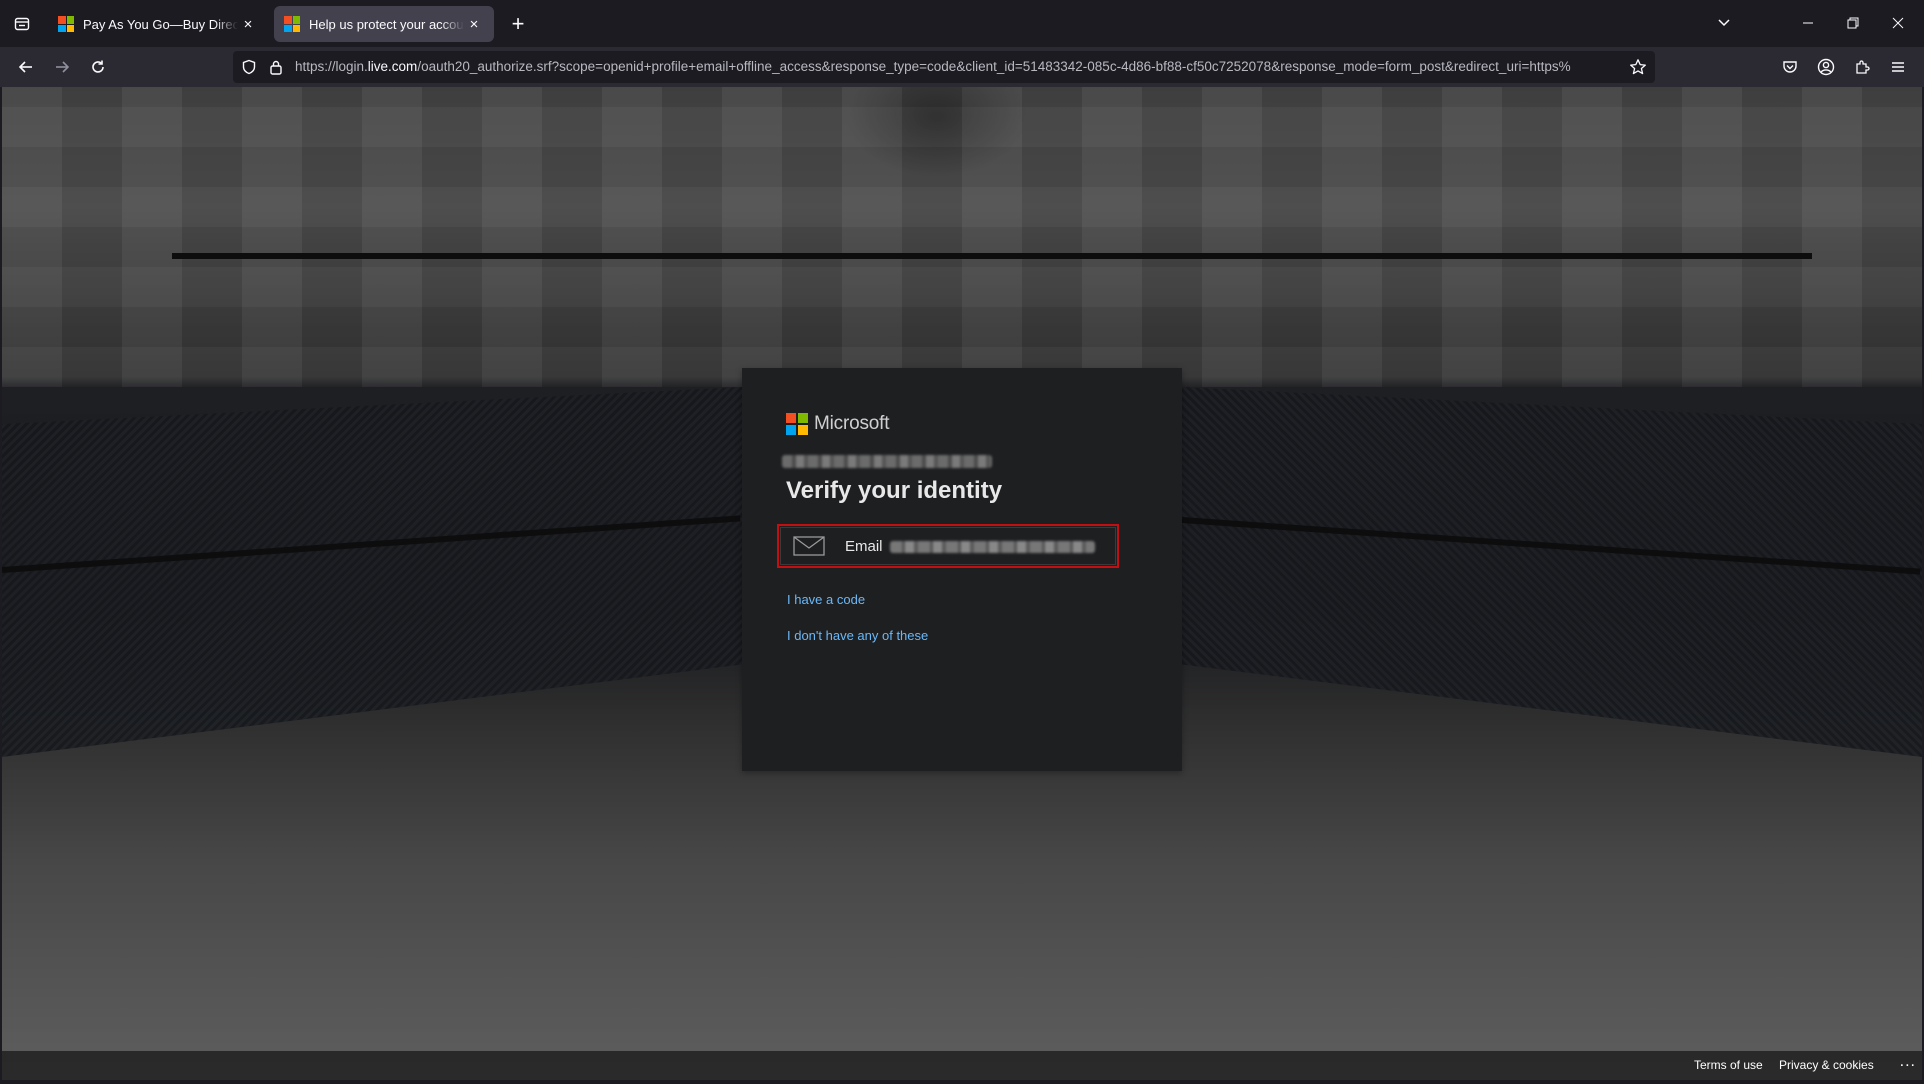 The height and width of the screenshot is (1084, 1924). Describe the element at coordinates (1898, 67) in the screenshot. I see `menu-hamburger-icon` at that location.